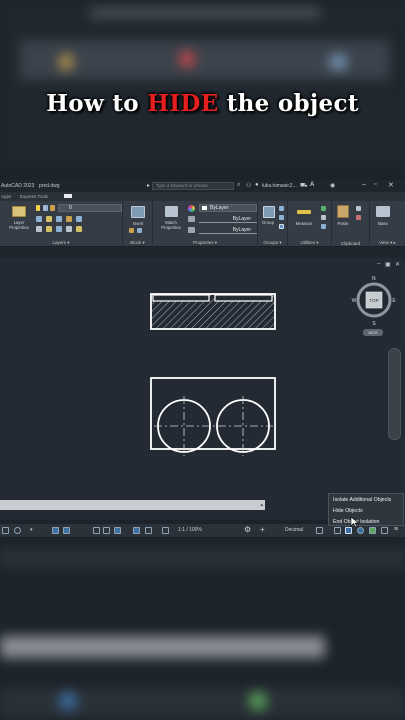 This screenshot has height=720, width=405. Describe the element at coordinates (190, 530) in the screenshot. I see `annotation-scale: 1:1 / 100%` at that location.